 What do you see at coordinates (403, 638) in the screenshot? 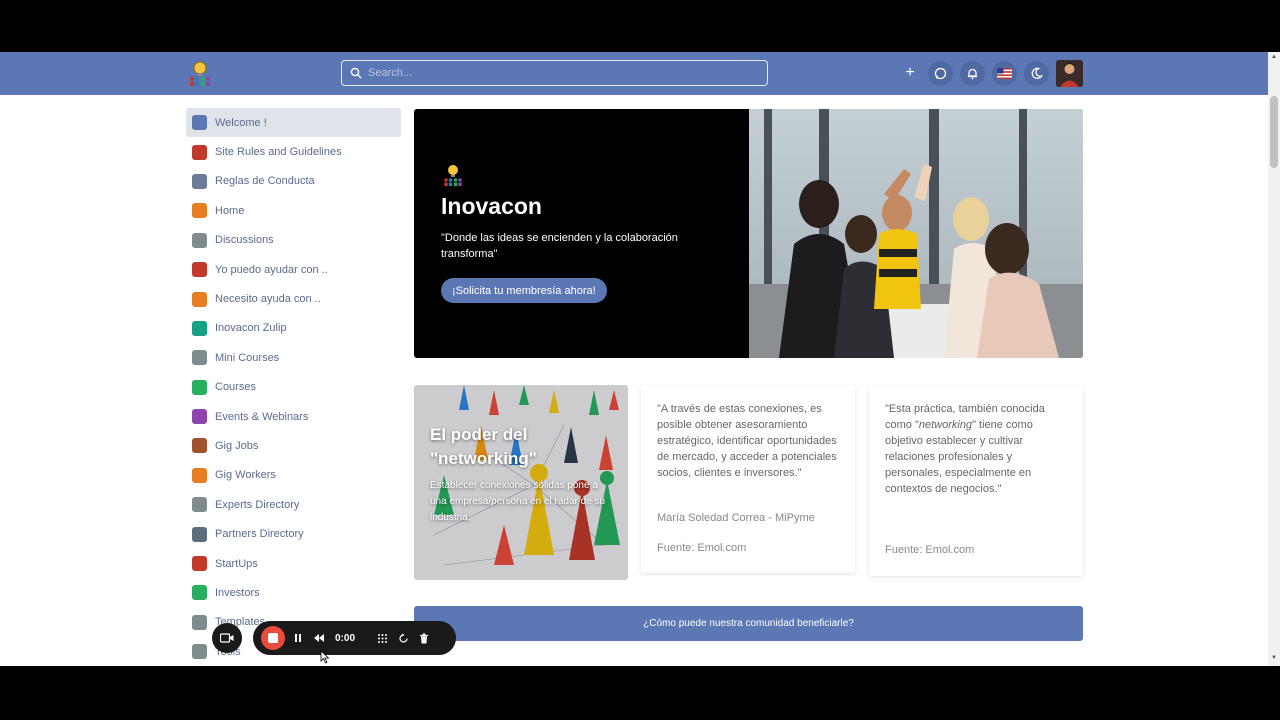
I see `restart-icon` at bounding box center [403, 638].